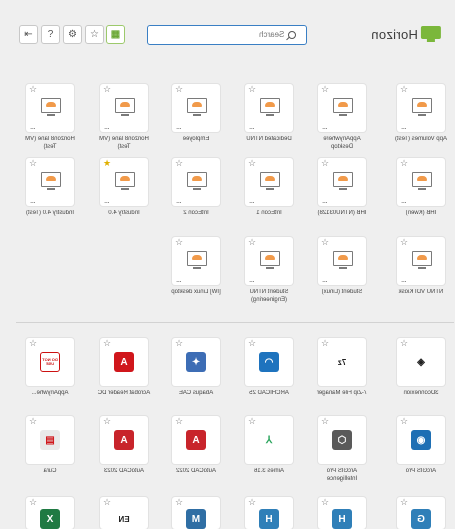  Describe the element at coordinates (124, 513) in the screenshot. I see `app-tile: ☆ EN` at that location.